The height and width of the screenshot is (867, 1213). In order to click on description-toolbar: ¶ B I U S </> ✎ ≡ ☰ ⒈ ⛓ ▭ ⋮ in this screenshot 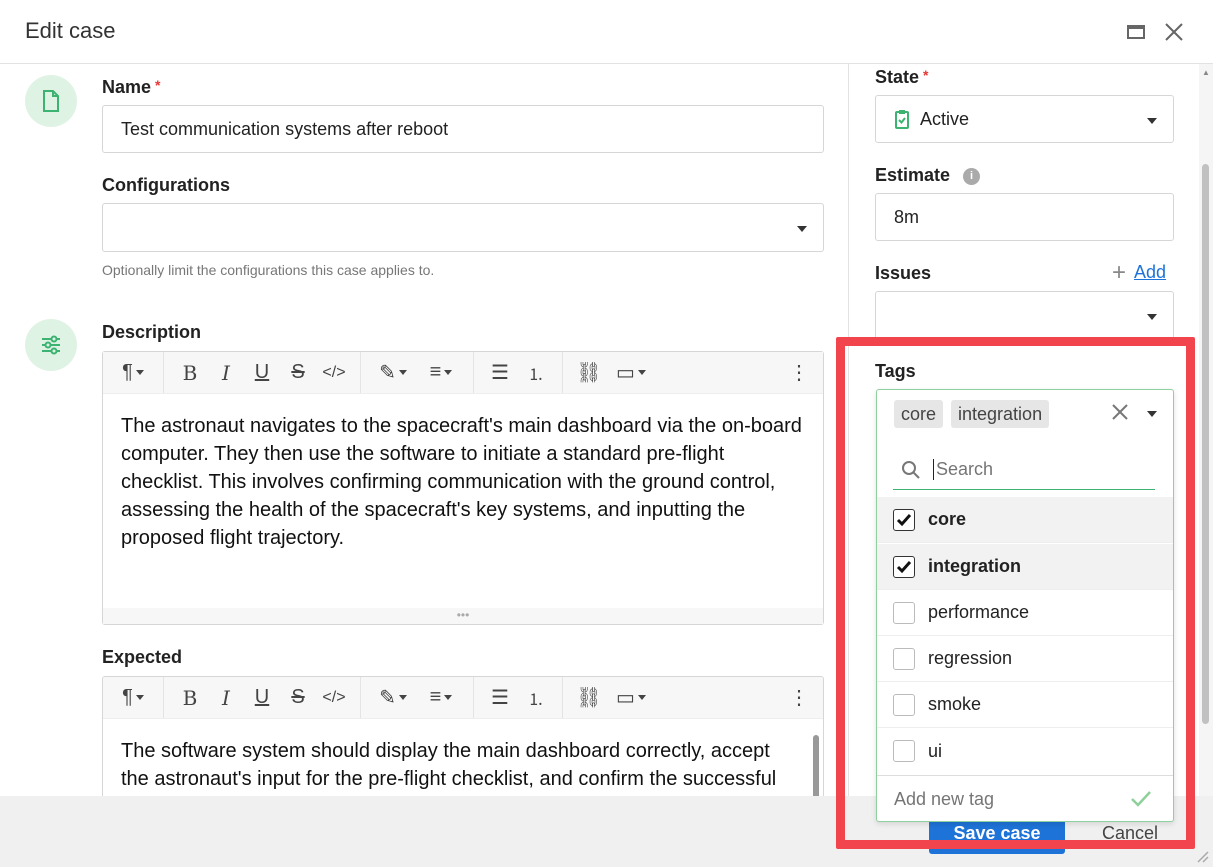, I will do `click(463, 373)`.